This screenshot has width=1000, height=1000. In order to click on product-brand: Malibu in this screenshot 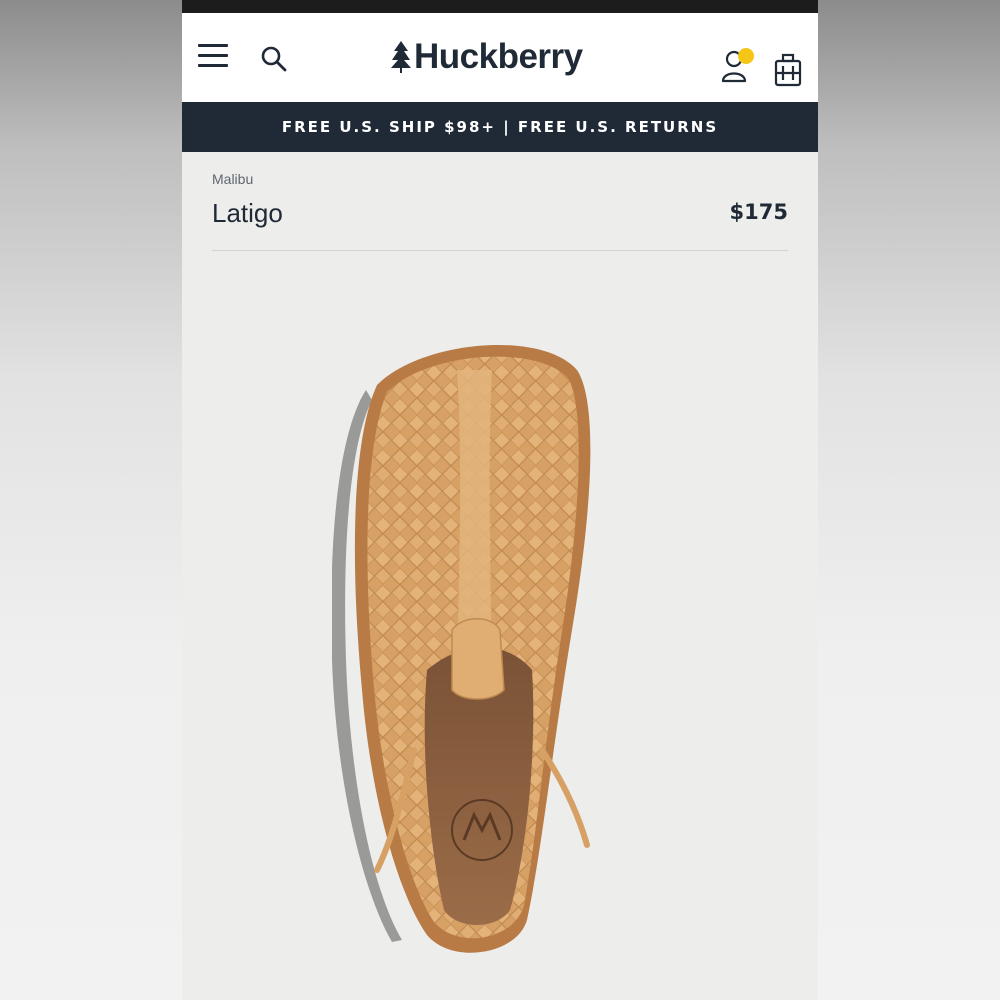, I will do `click(232, 179)`.